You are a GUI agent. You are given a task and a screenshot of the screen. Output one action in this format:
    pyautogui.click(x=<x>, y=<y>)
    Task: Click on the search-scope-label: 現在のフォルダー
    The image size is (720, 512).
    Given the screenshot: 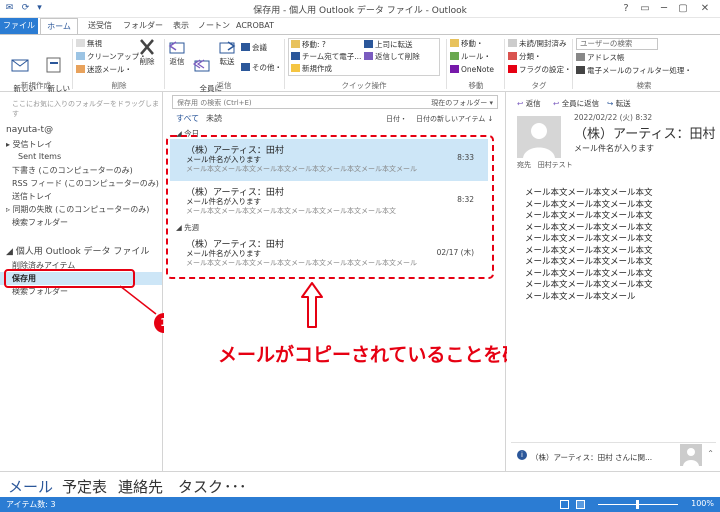 What is the action you would take?
    pyautogui.click(x=459, y=103)
    